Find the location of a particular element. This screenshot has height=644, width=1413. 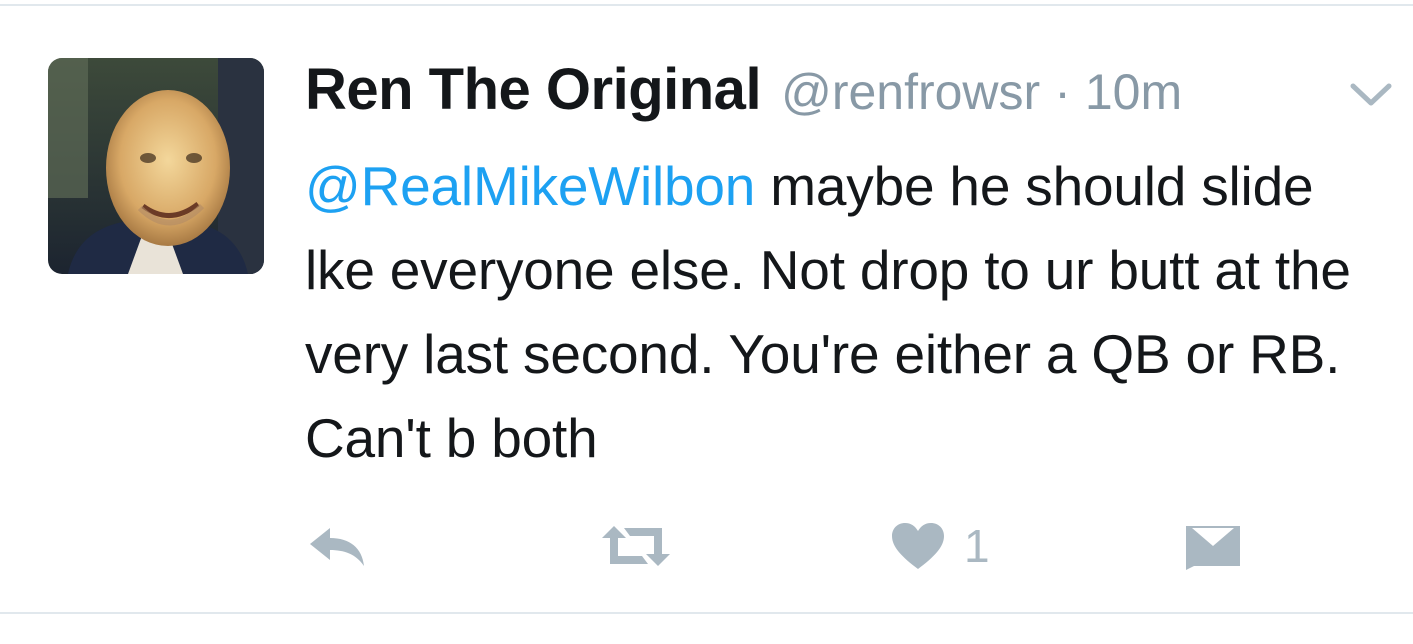

action-bar: 1 is located at coordinates (706, 546).